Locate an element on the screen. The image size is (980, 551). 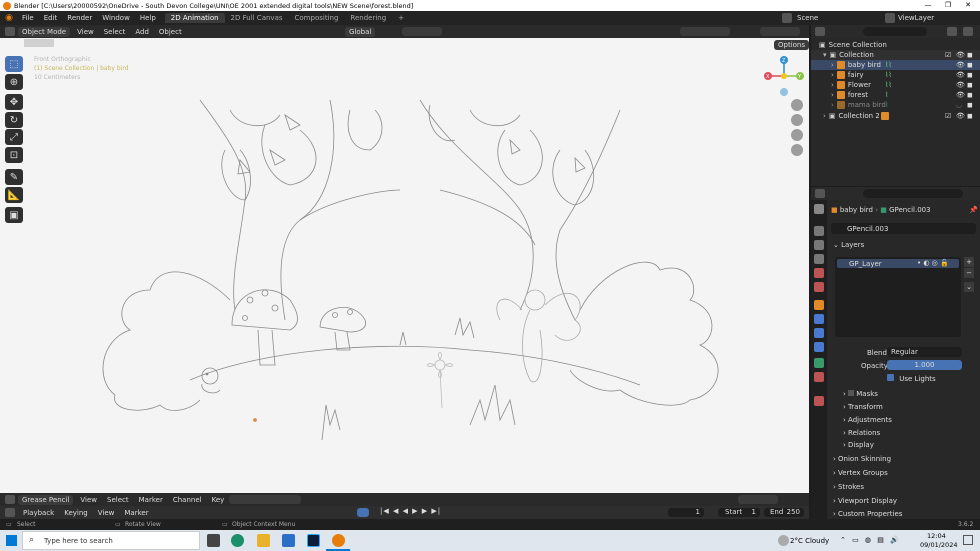
transform-panel: › Transform is located at coordinates (863, 407).